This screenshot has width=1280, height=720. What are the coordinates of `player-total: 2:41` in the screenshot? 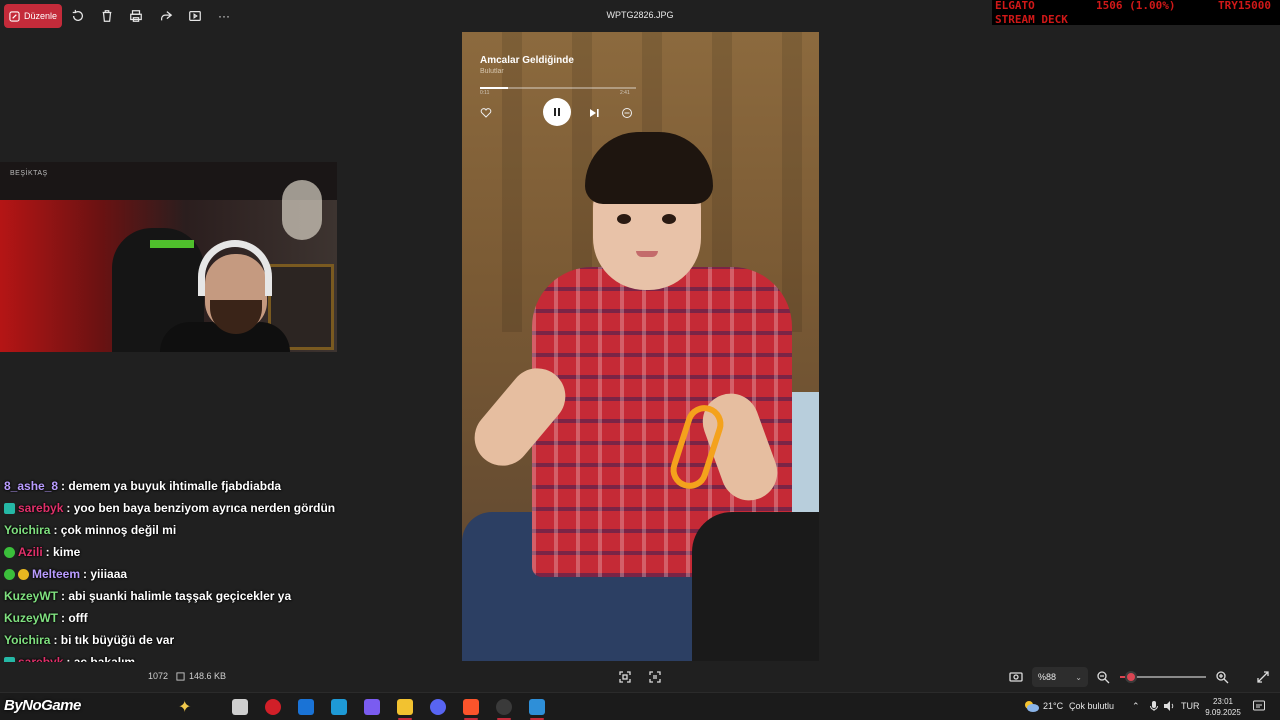 It's located at (625, 93).